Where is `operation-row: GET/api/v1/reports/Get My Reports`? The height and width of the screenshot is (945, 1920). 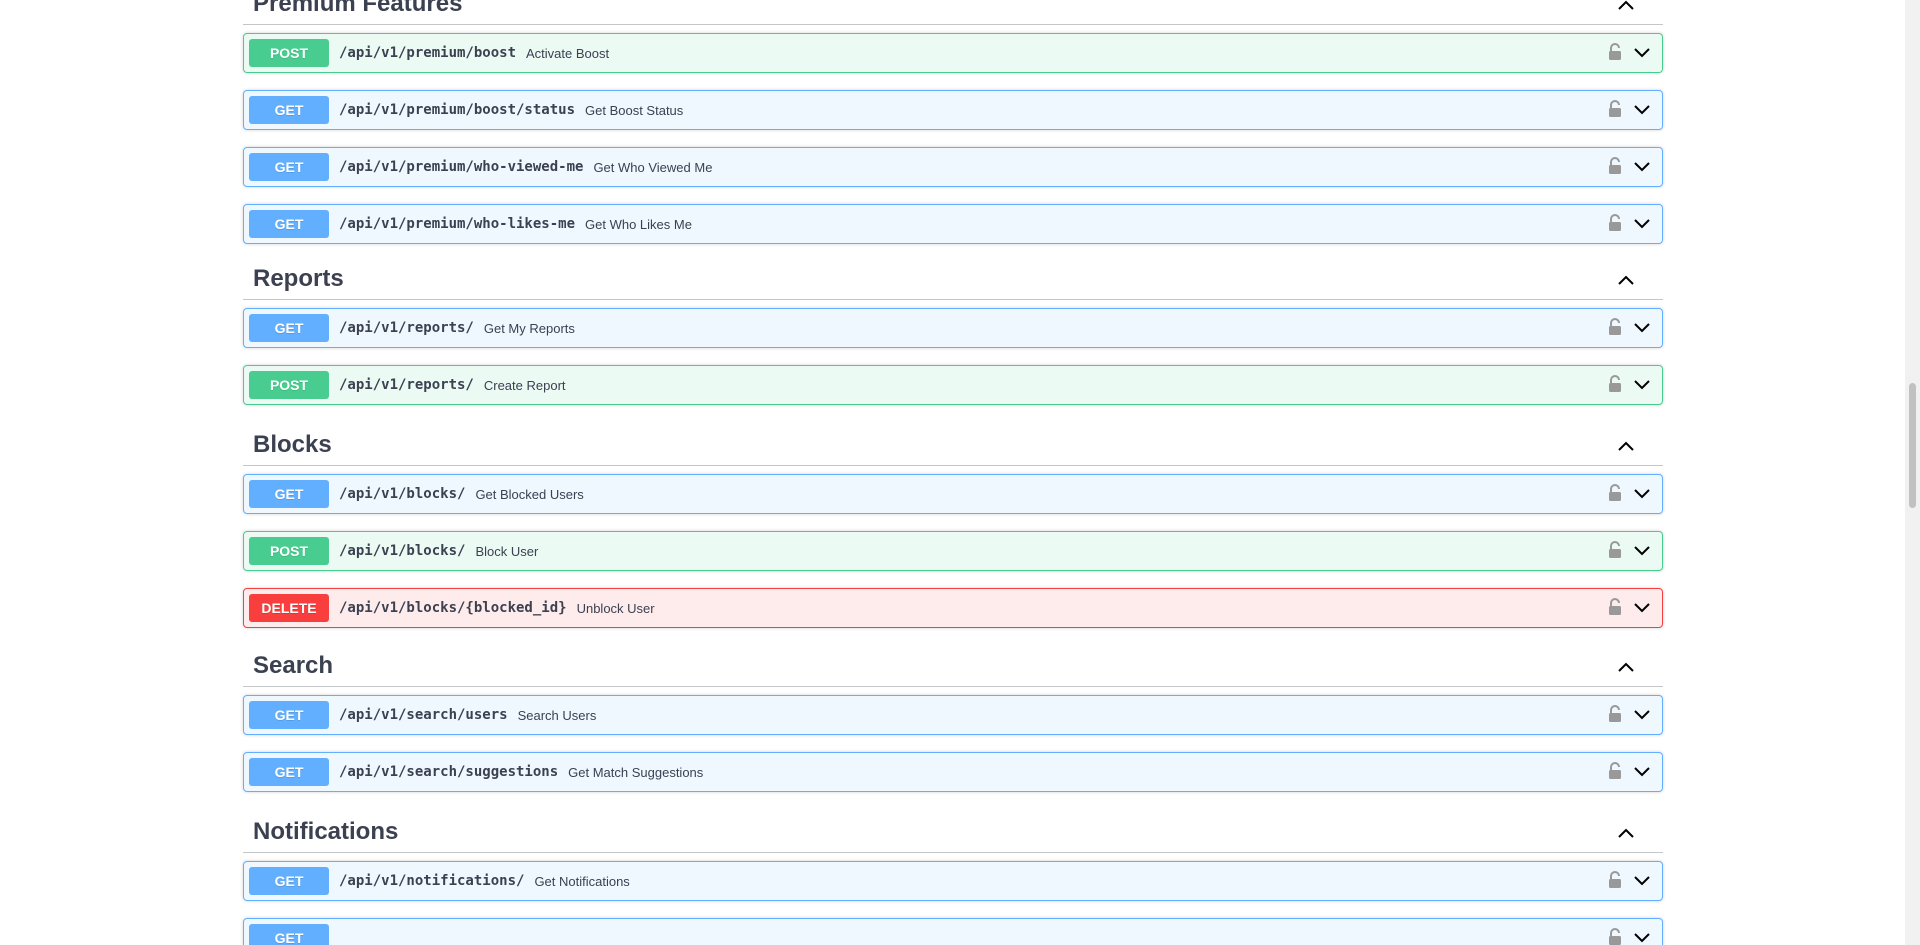
operation-row: GET/api/v1/reports/Get My Reports is located at coordinates (953, 328).